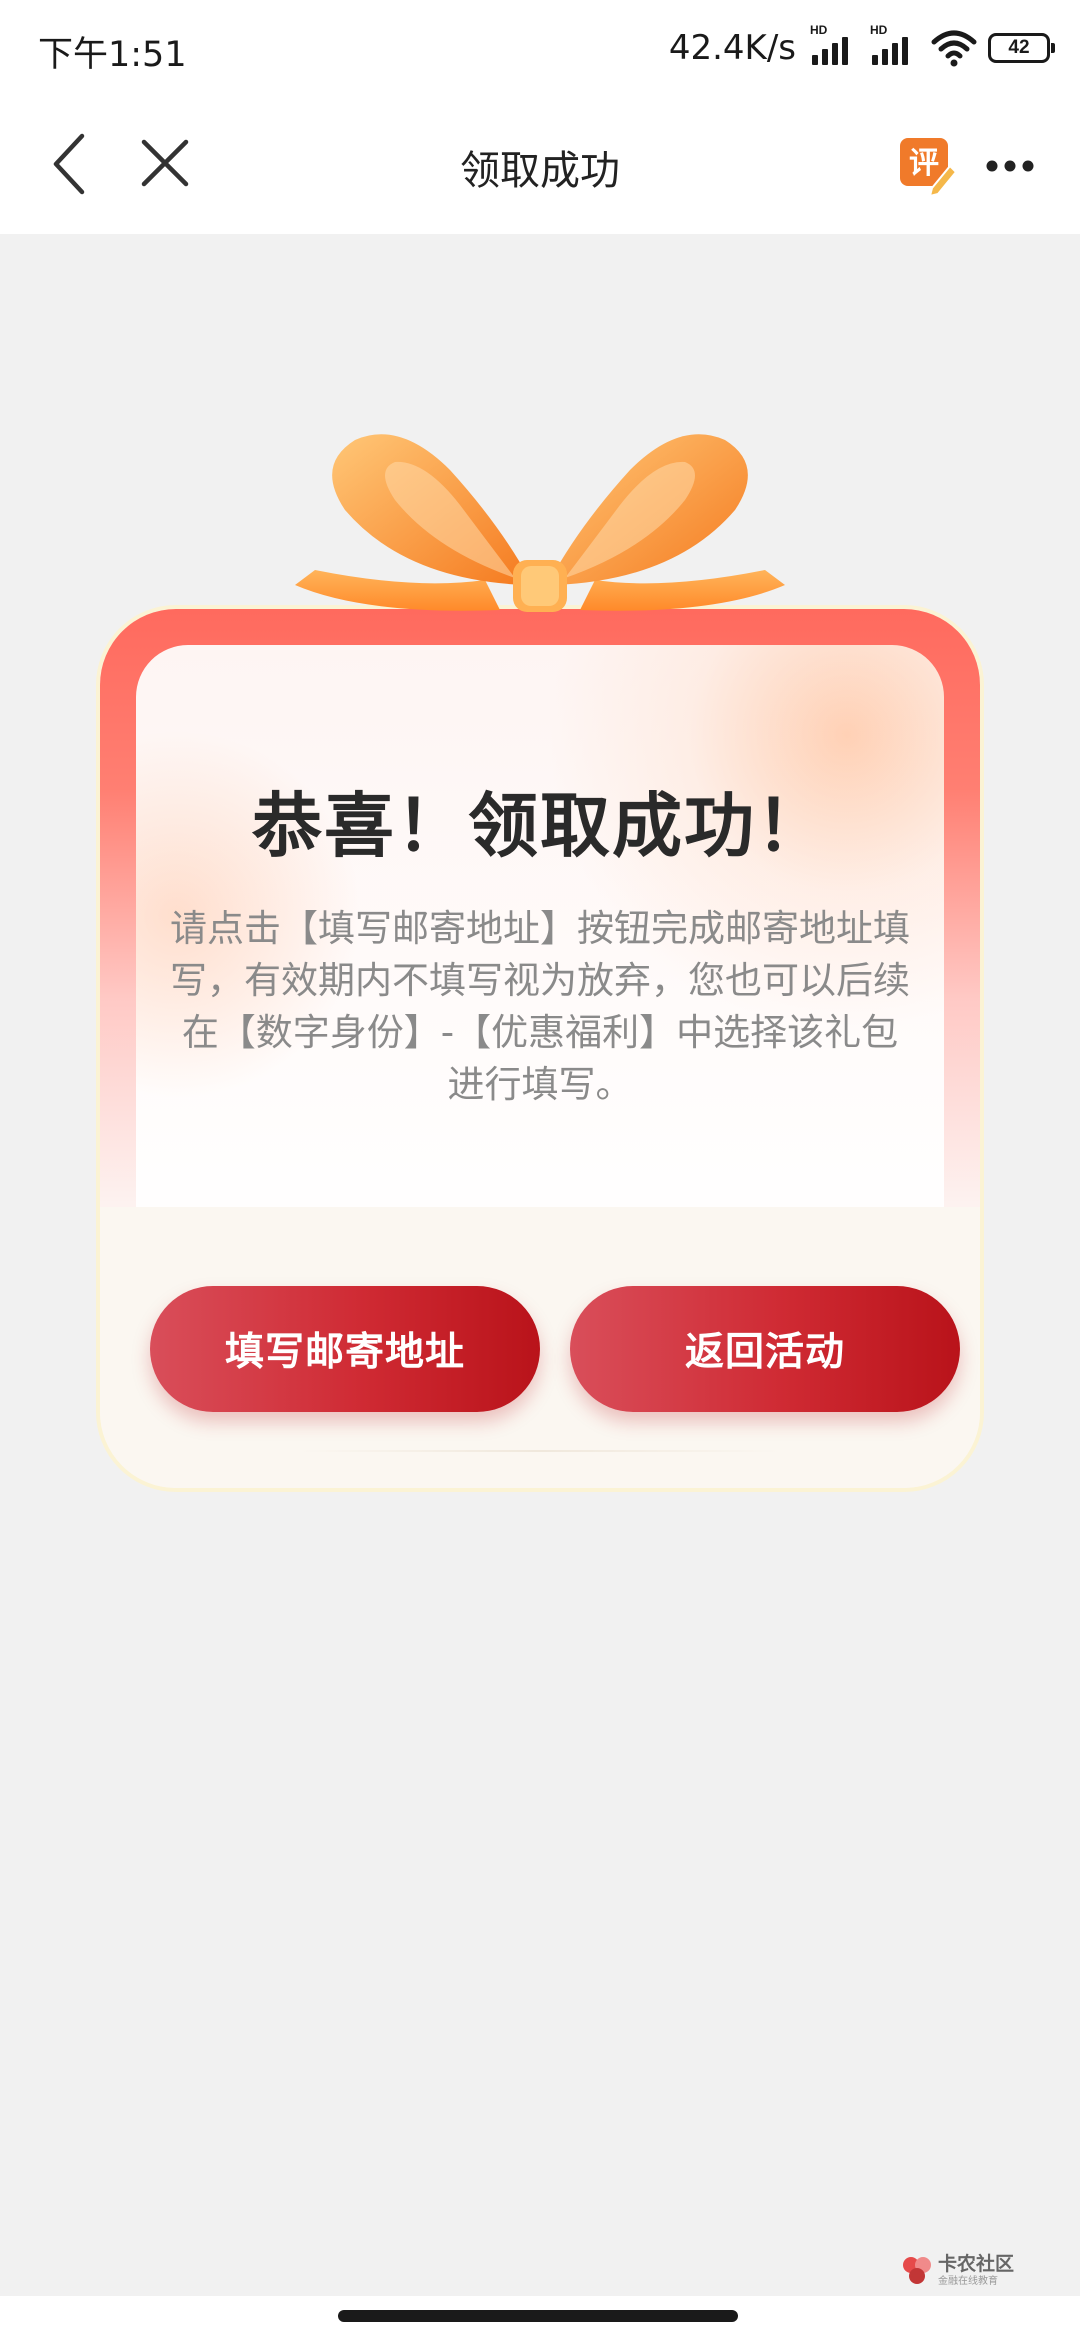 This screenshot has width=1080, height=2340. Describe the element at coordinates (540, 48) in the screenshot. I see `status-bar: 下午1:51 42.4K/s HD HD 42` at that location.